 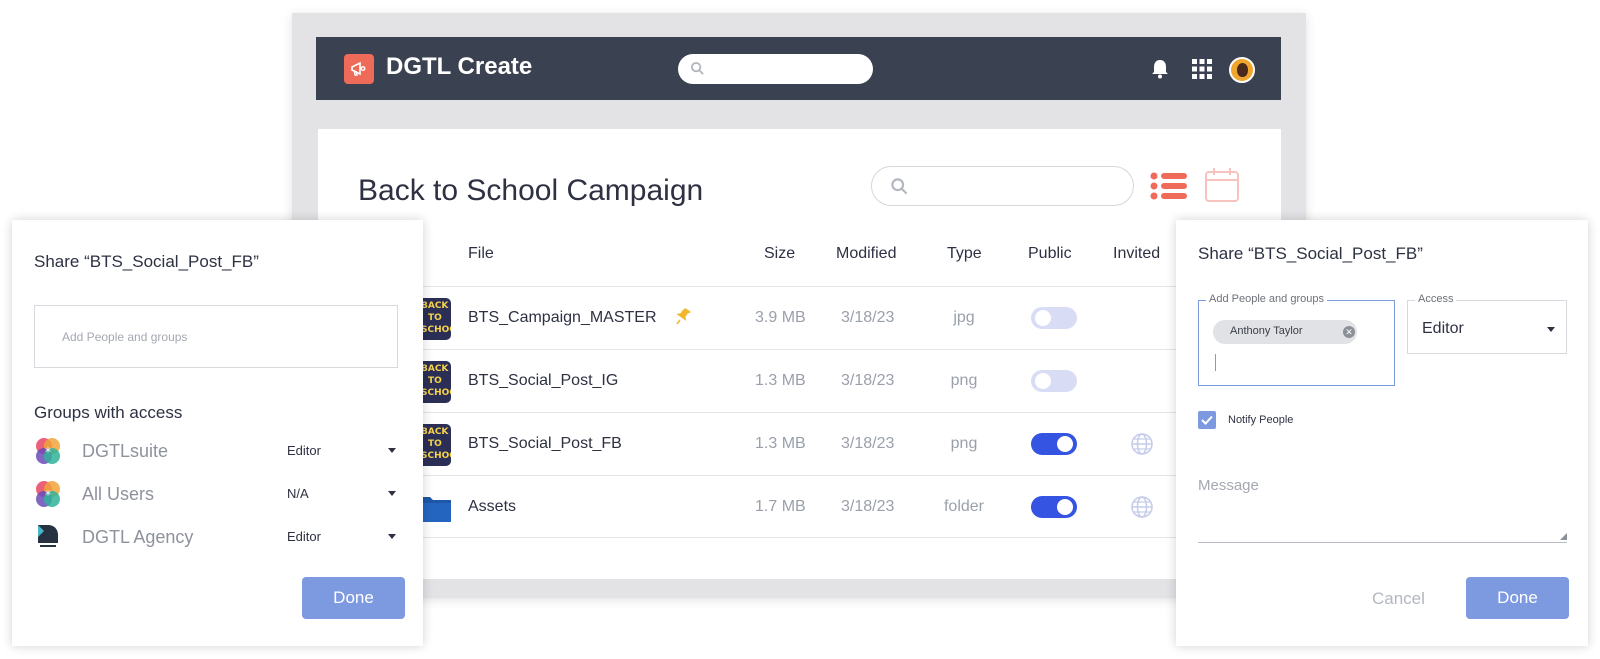 I want to click on group-row-dgtl-agency: DGTL Agency Editor, so click(x=216, y=537).